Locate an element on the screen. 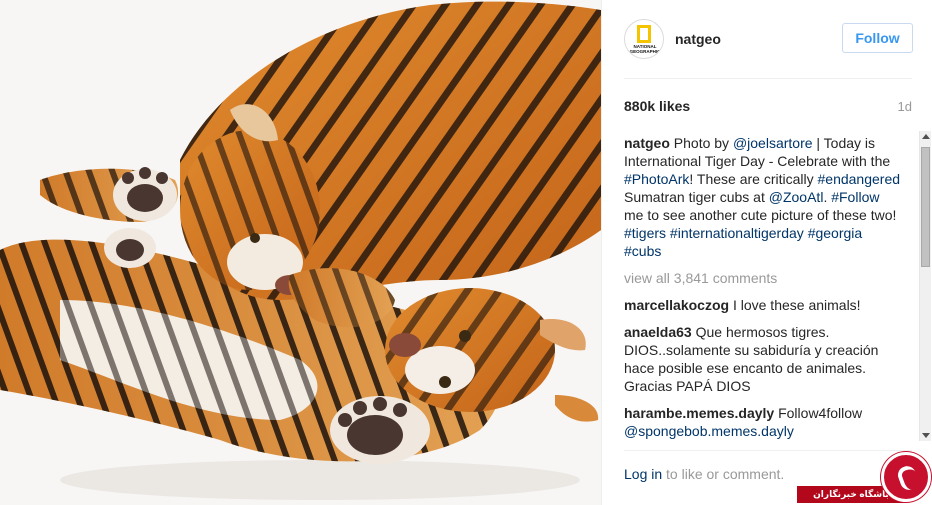  watermark-logo: باشگاه خبرنگاران is located at coordinates (864, 477).